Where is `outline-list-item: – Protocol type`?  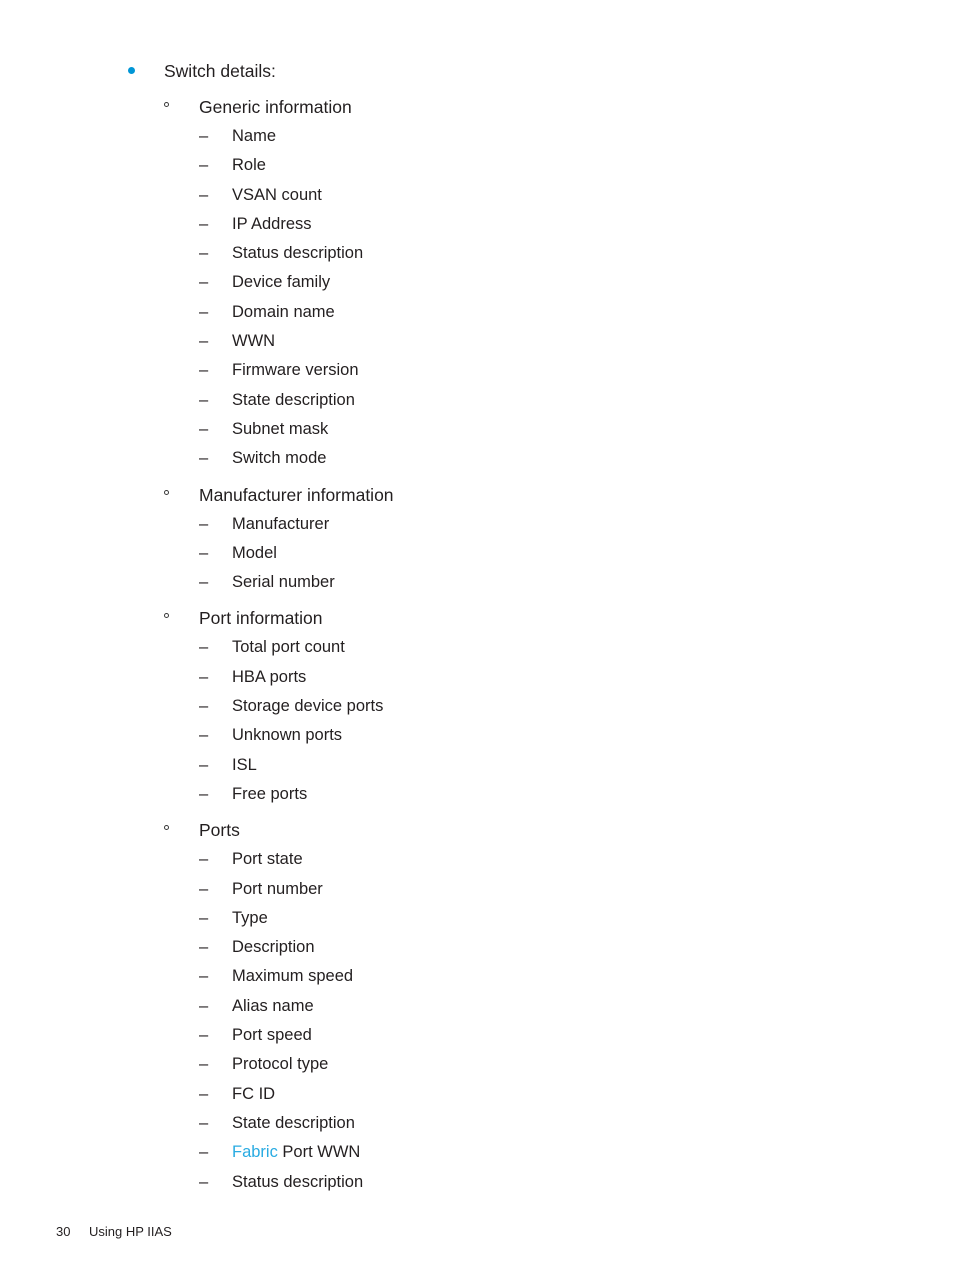
outline-list-item: – Protocol type is located at coordinates (477, 1064).